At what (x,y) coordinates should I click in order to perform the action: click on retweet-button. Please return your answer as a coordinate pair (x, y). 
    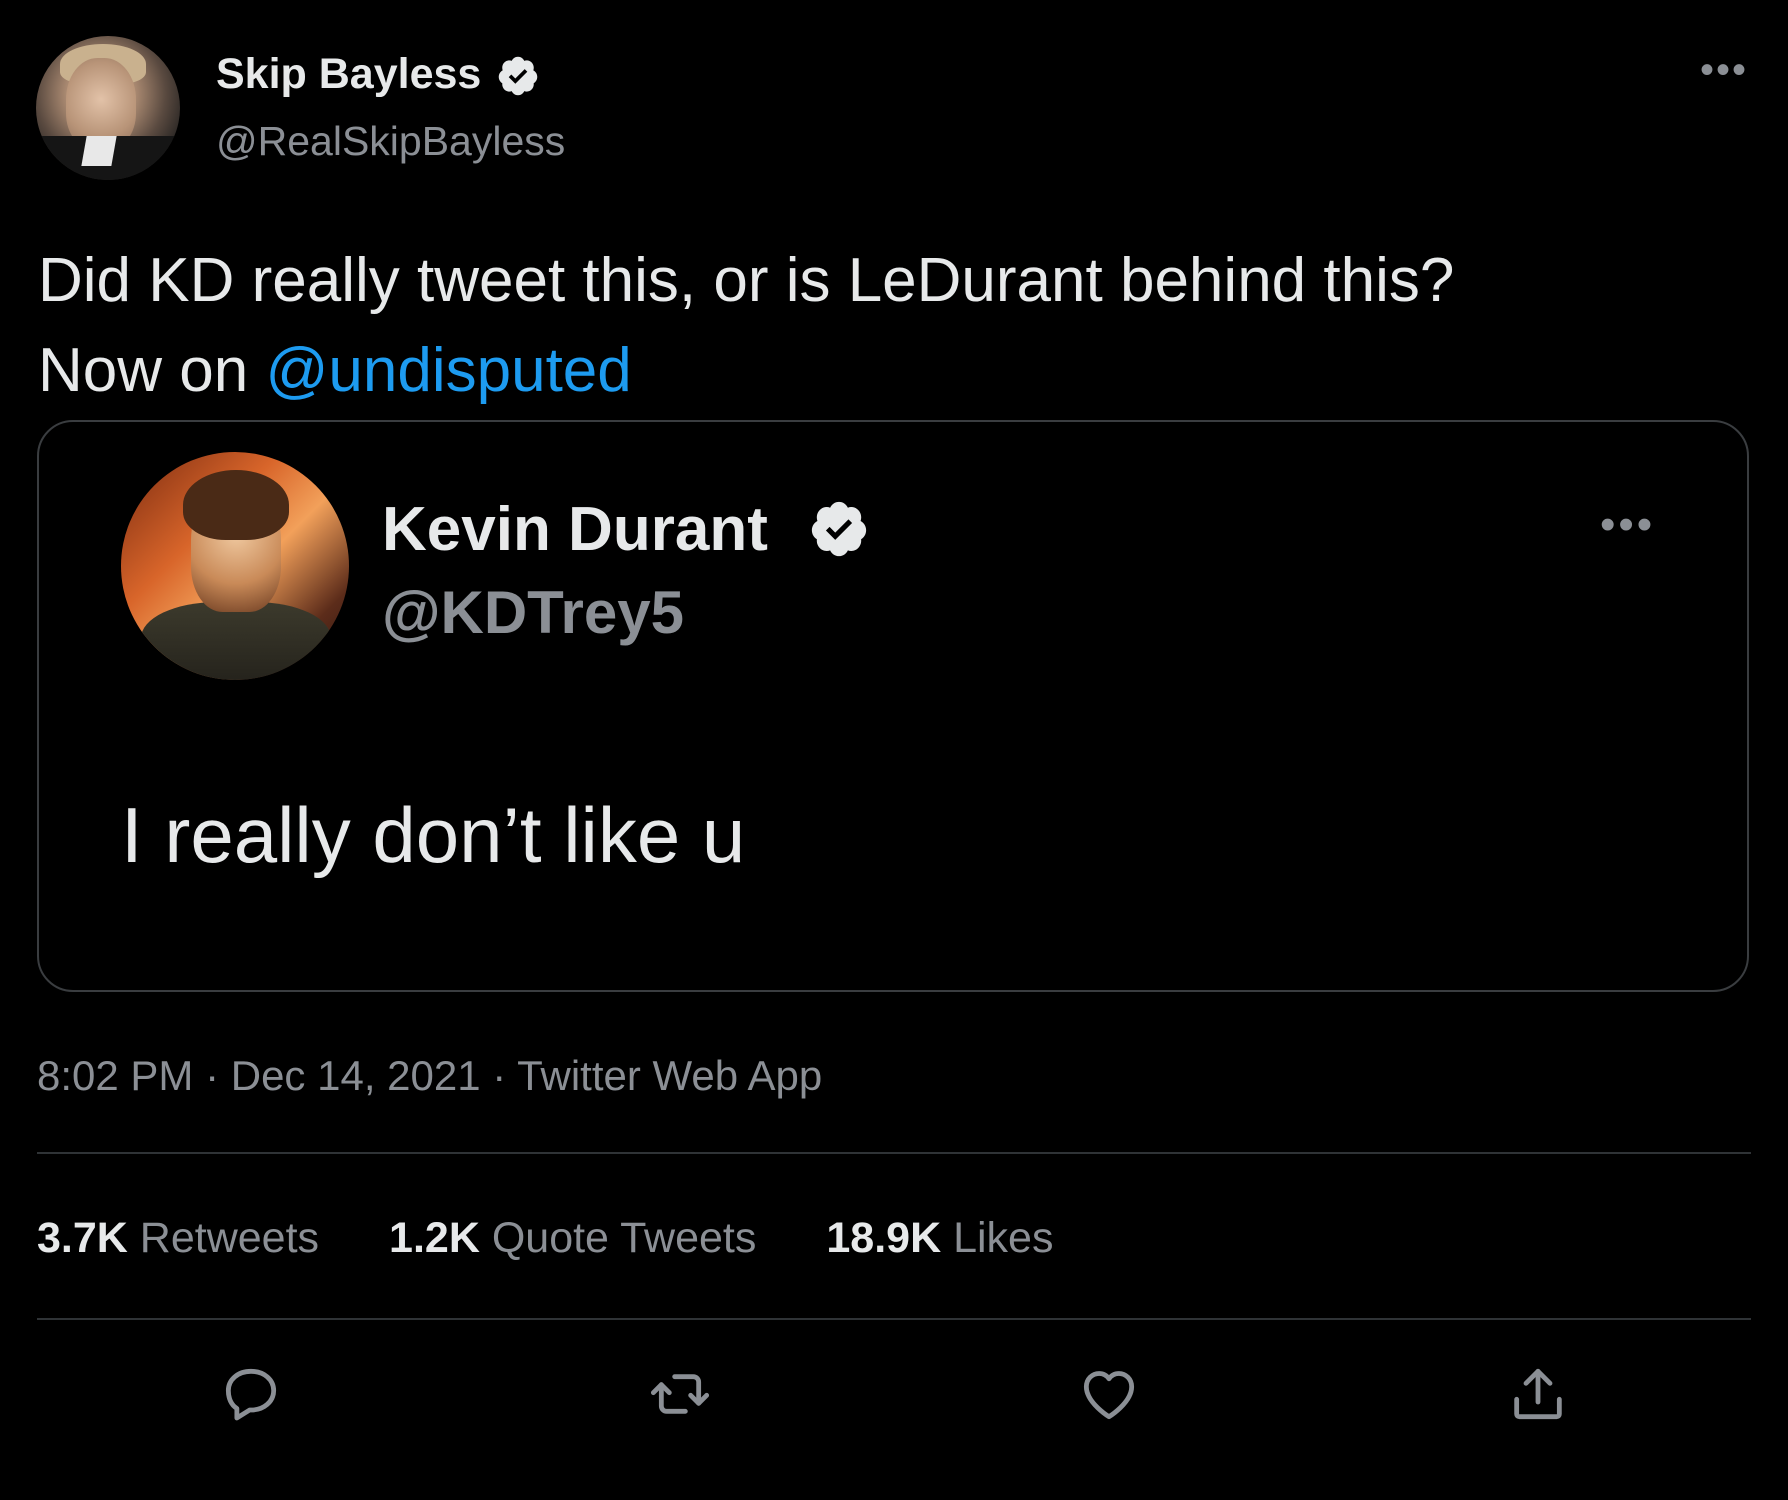
    Looking at the image, I should click on (680, 1394).